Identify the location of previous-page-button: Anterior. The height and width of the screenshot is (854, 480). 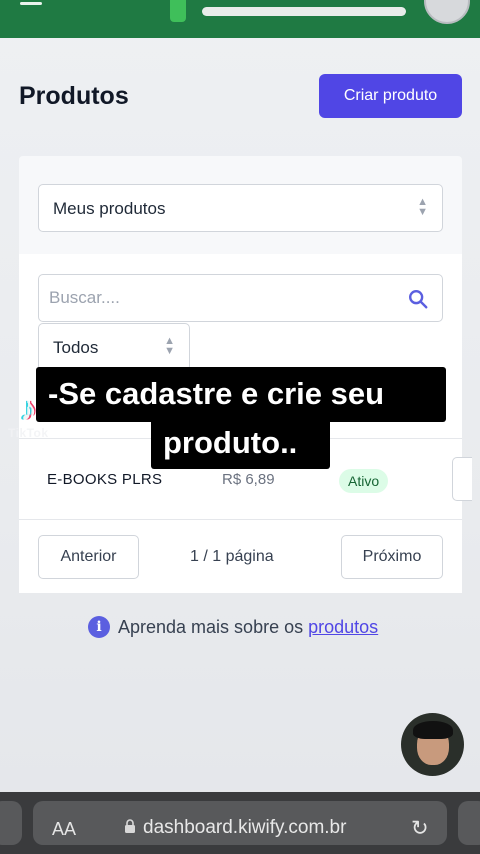
(88, 557).